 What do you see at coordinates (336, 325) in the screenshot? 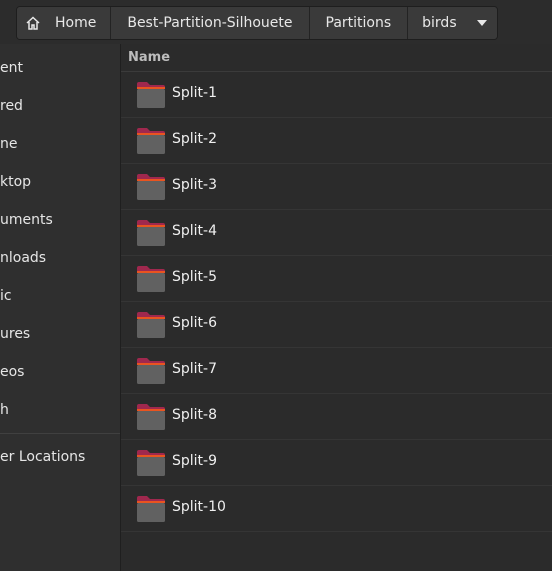
I see `file-row-folder: Split-6` at bounding box center [336, 325].